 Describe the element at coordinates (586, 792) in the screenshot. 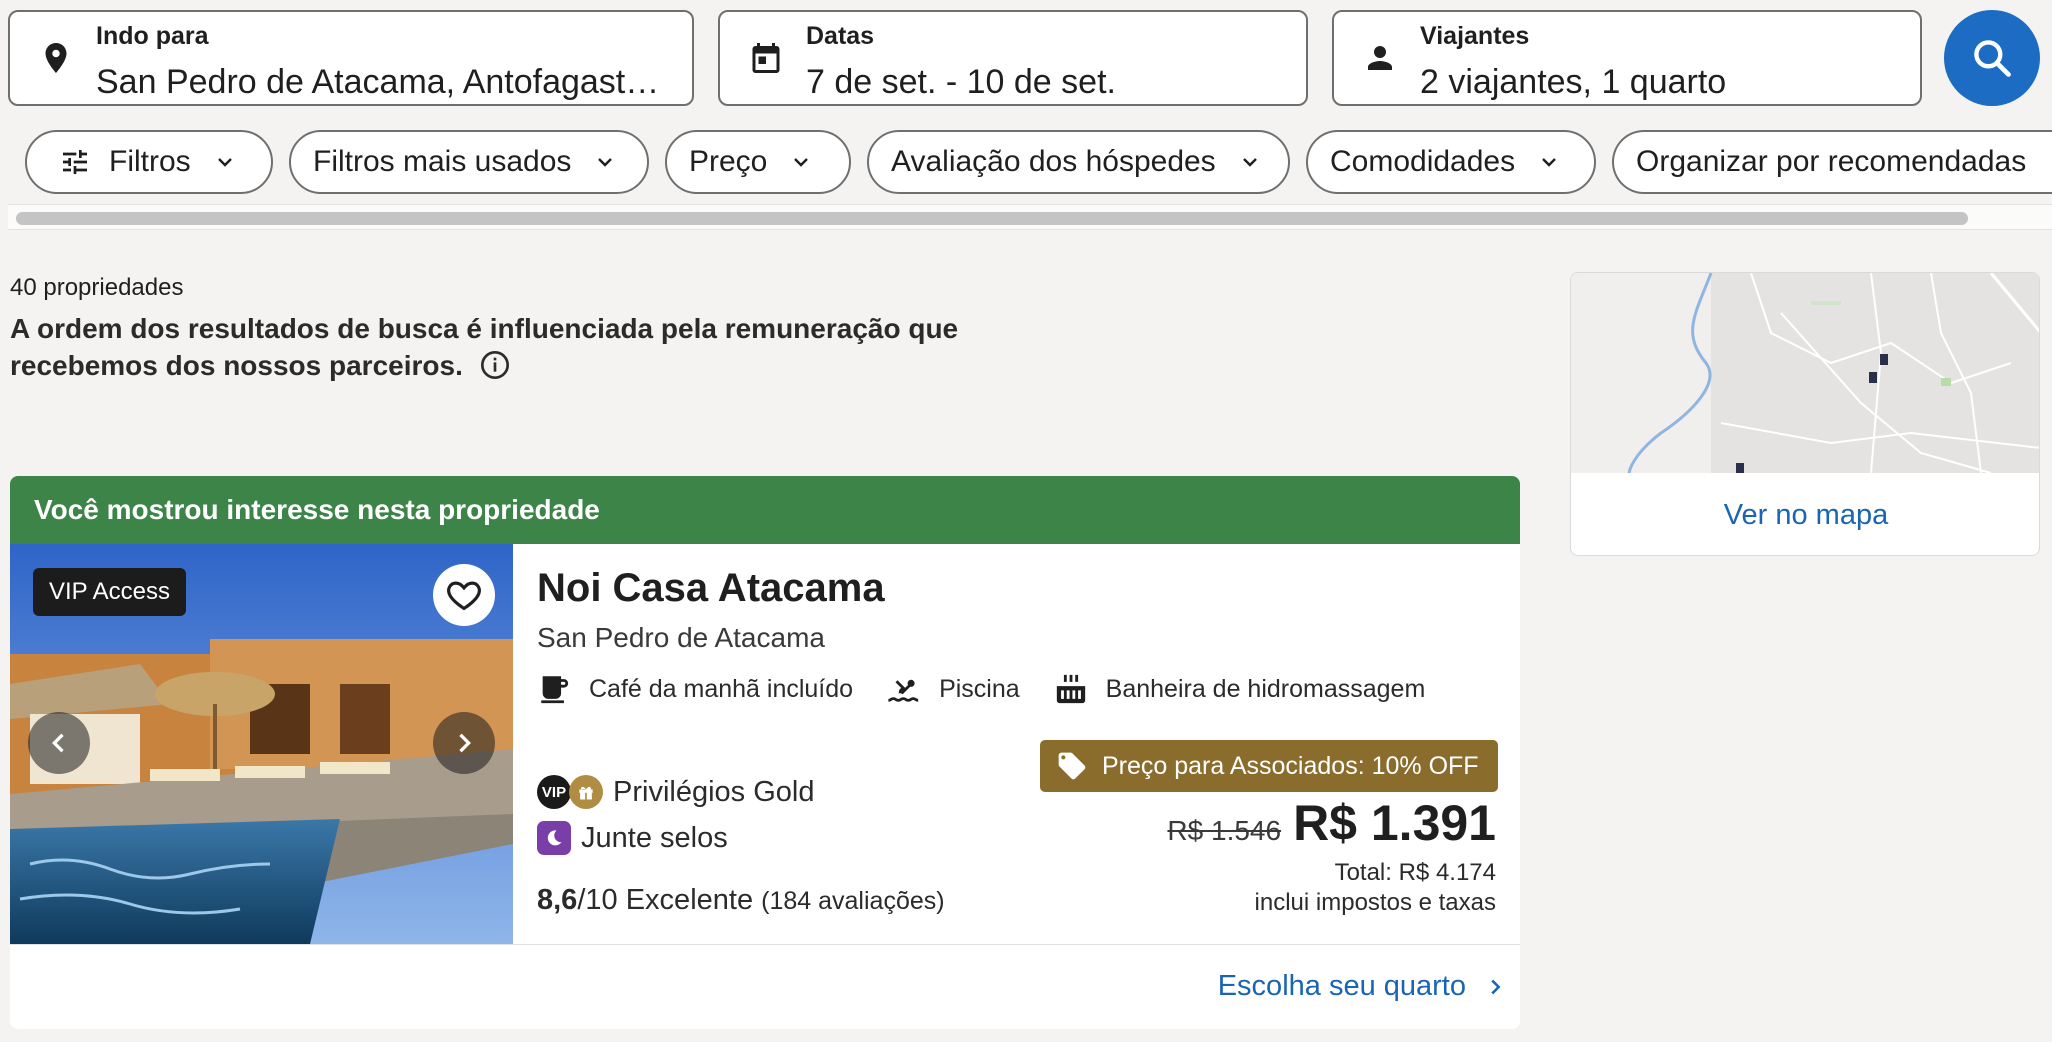

I see `gift-icon` at that location.